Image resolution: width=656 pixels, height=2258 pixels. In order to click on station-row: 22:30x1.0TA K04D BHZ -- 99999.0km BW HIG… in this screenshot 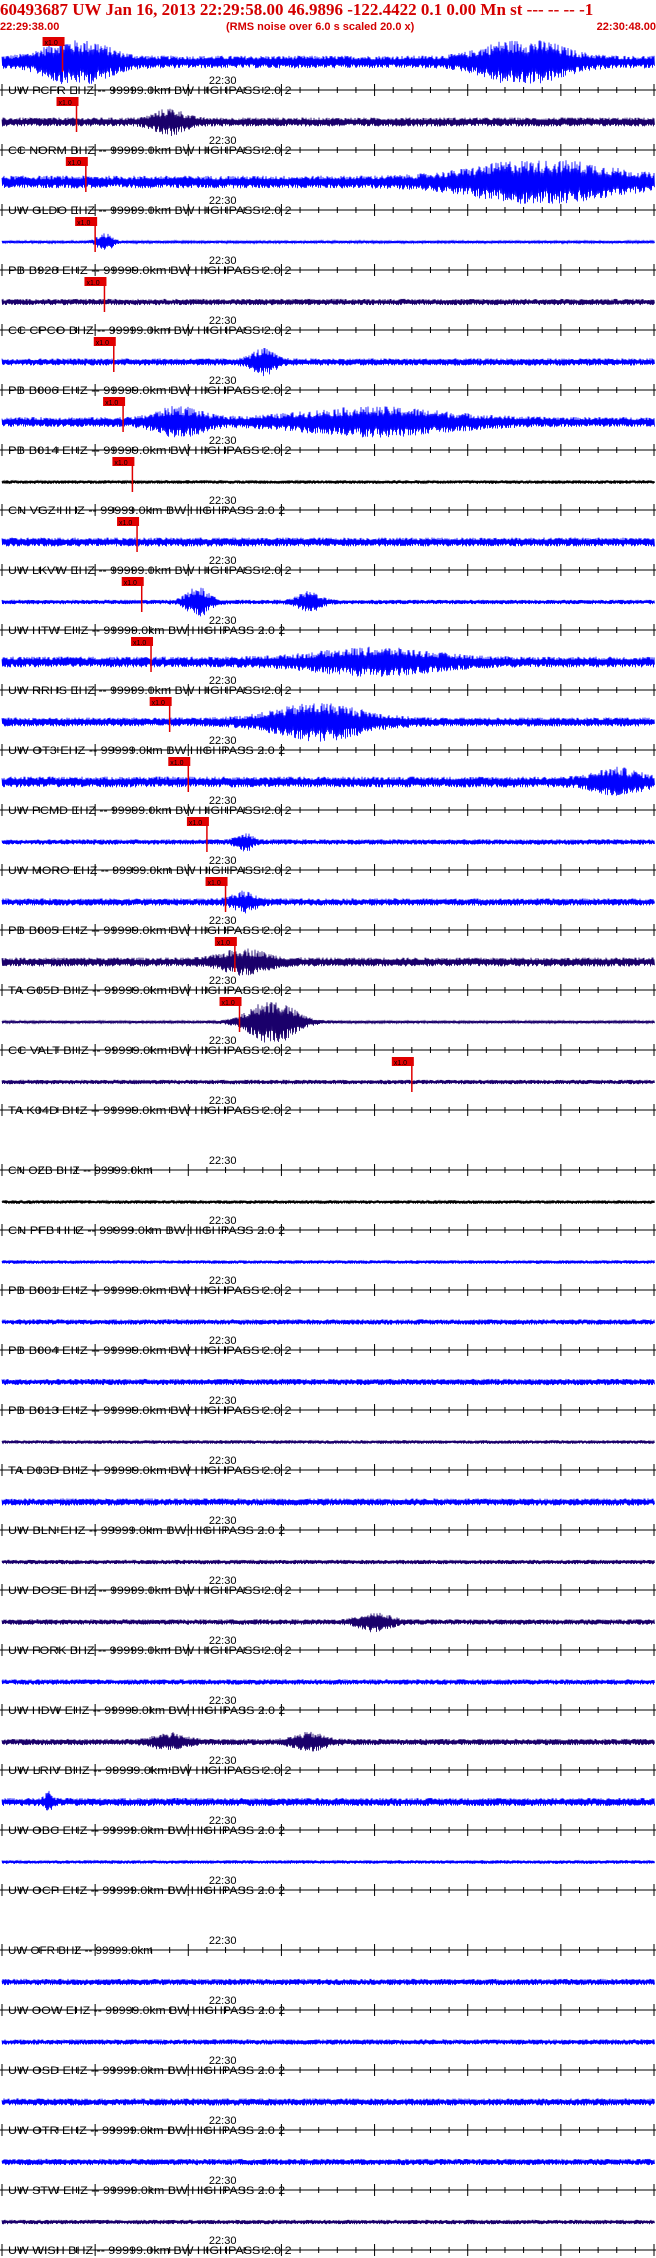, I will do `click(328, 1087)`.